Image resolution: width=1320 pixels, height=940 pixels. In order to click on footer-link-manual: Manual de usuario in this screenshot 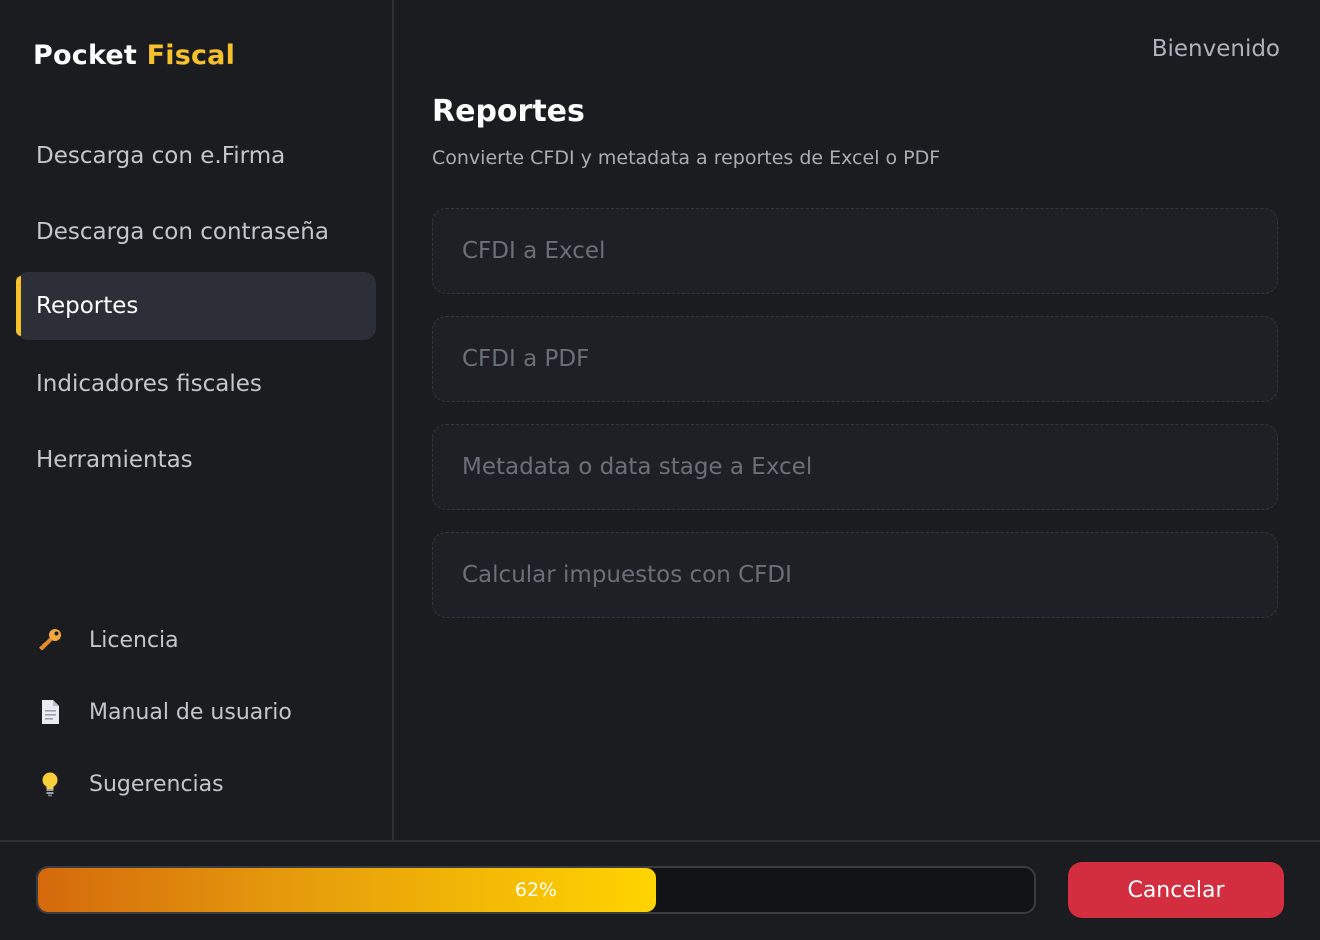, I will do `click(164, 712)`.